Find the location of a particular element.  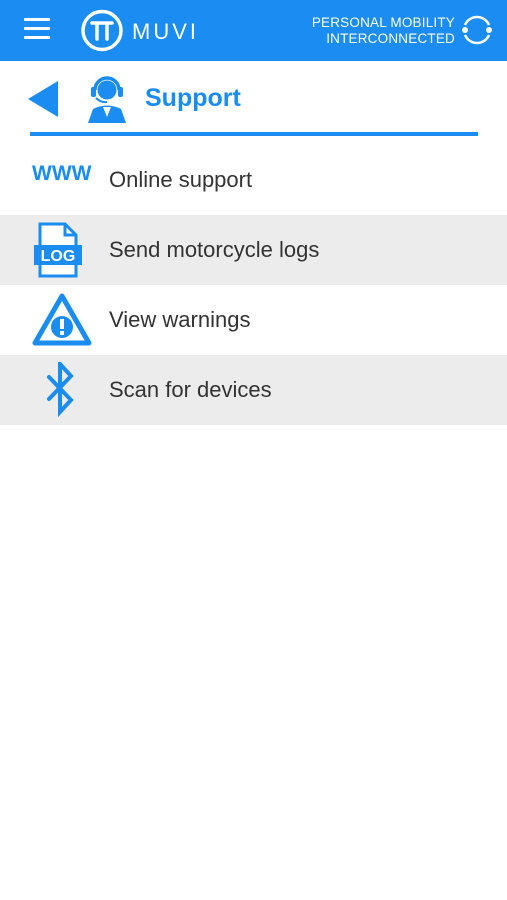

menu-item-label: Scan for devices is located at coordinates (190, 389).